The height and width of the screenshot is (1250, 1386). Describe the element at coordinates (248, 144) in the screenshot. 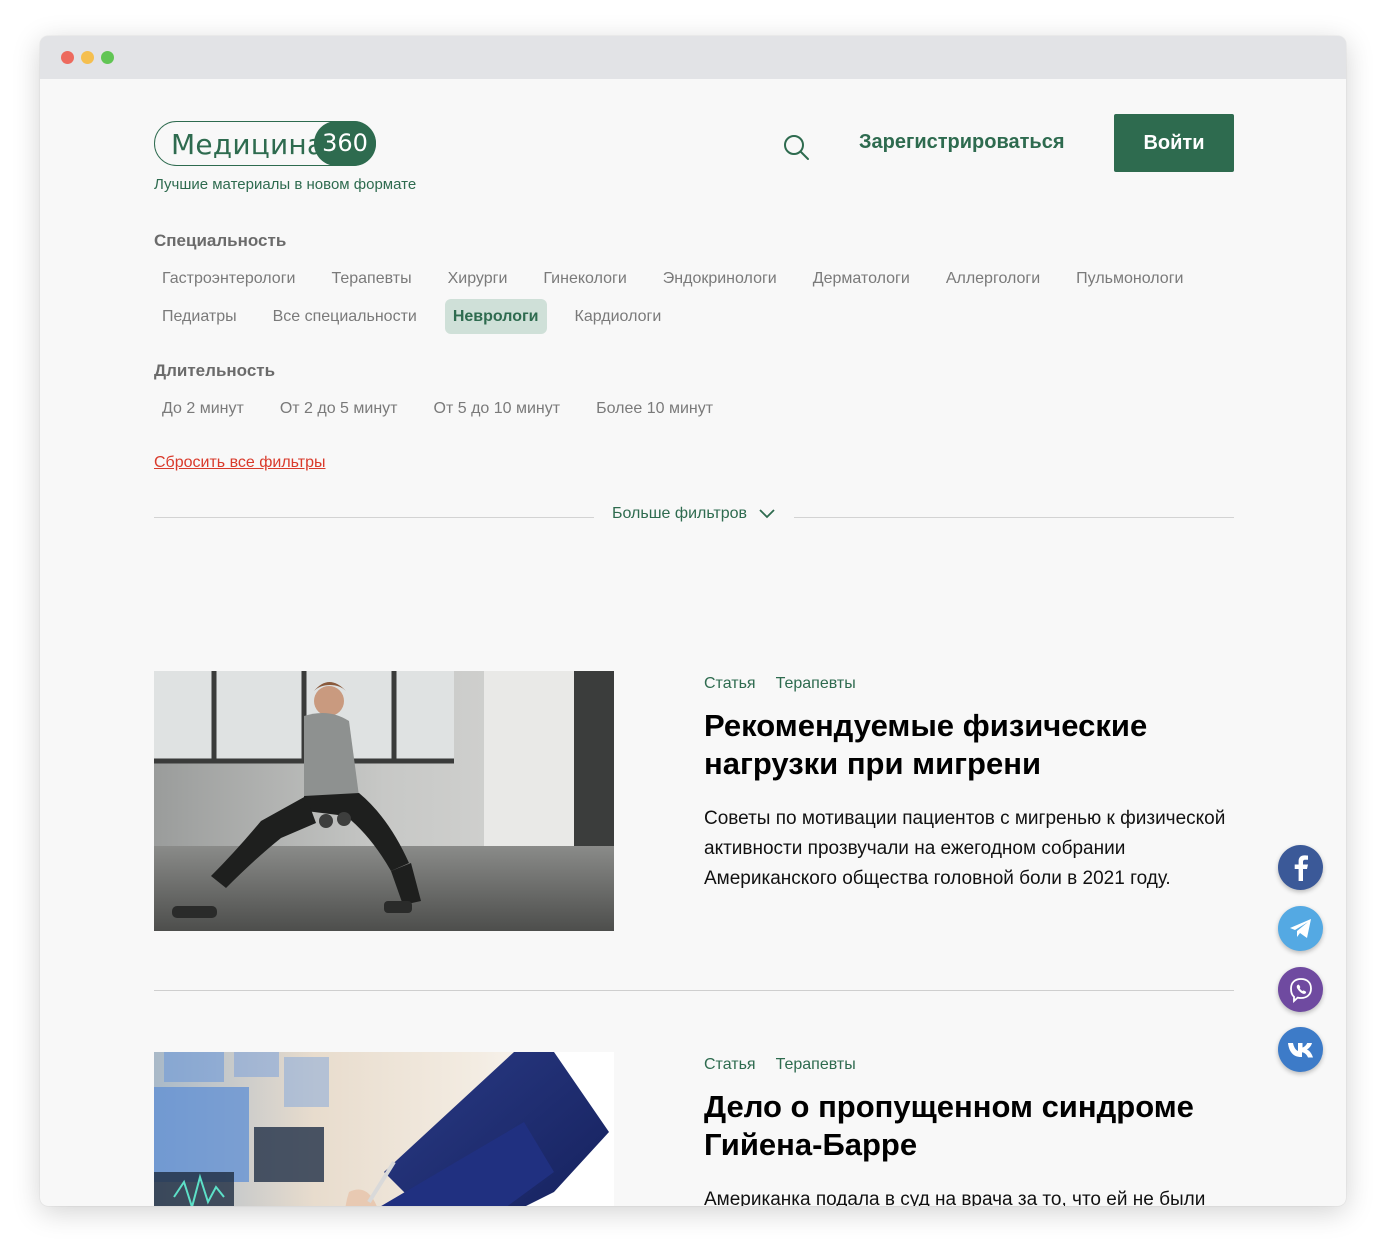

I see `logo-word: Медицина` at that location.